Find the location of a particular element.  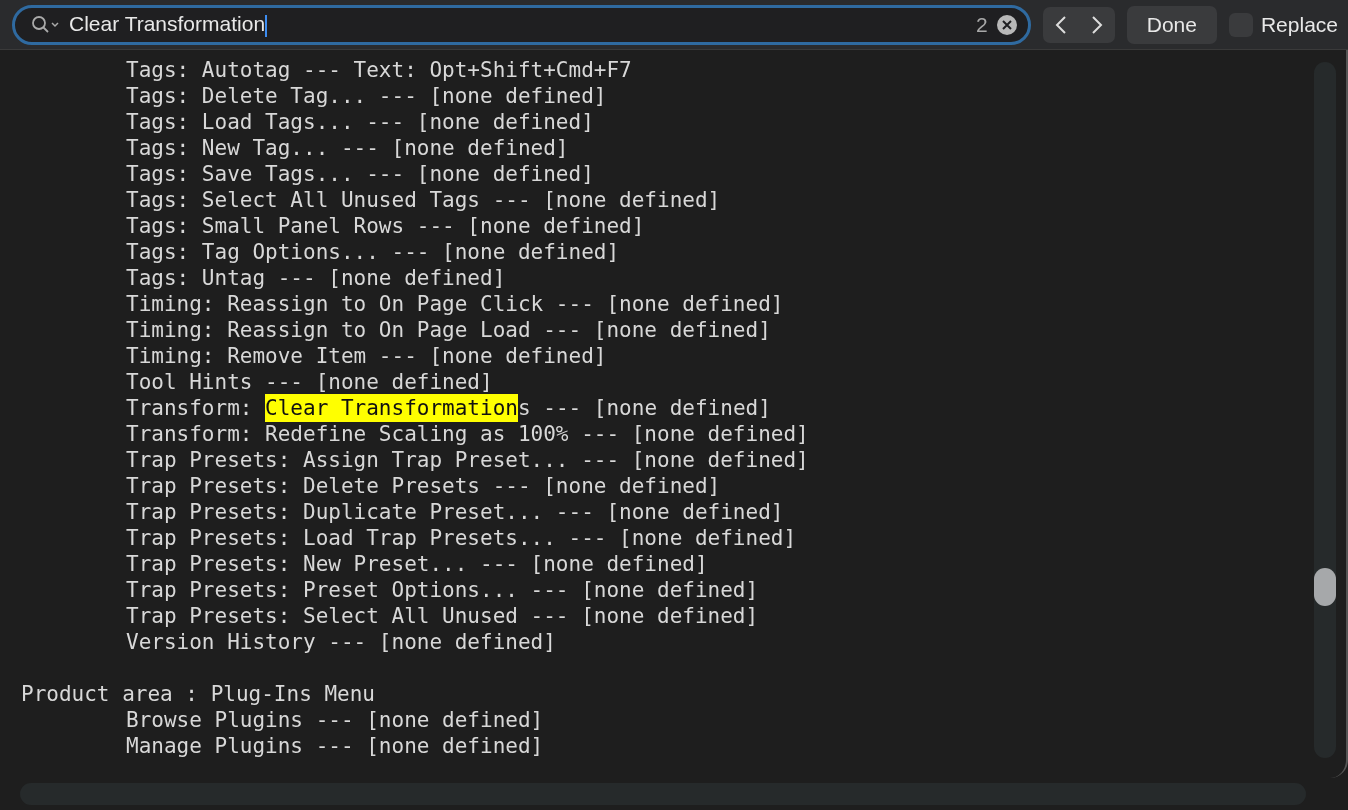

clear-icon is located at coordinates (1006, 24).